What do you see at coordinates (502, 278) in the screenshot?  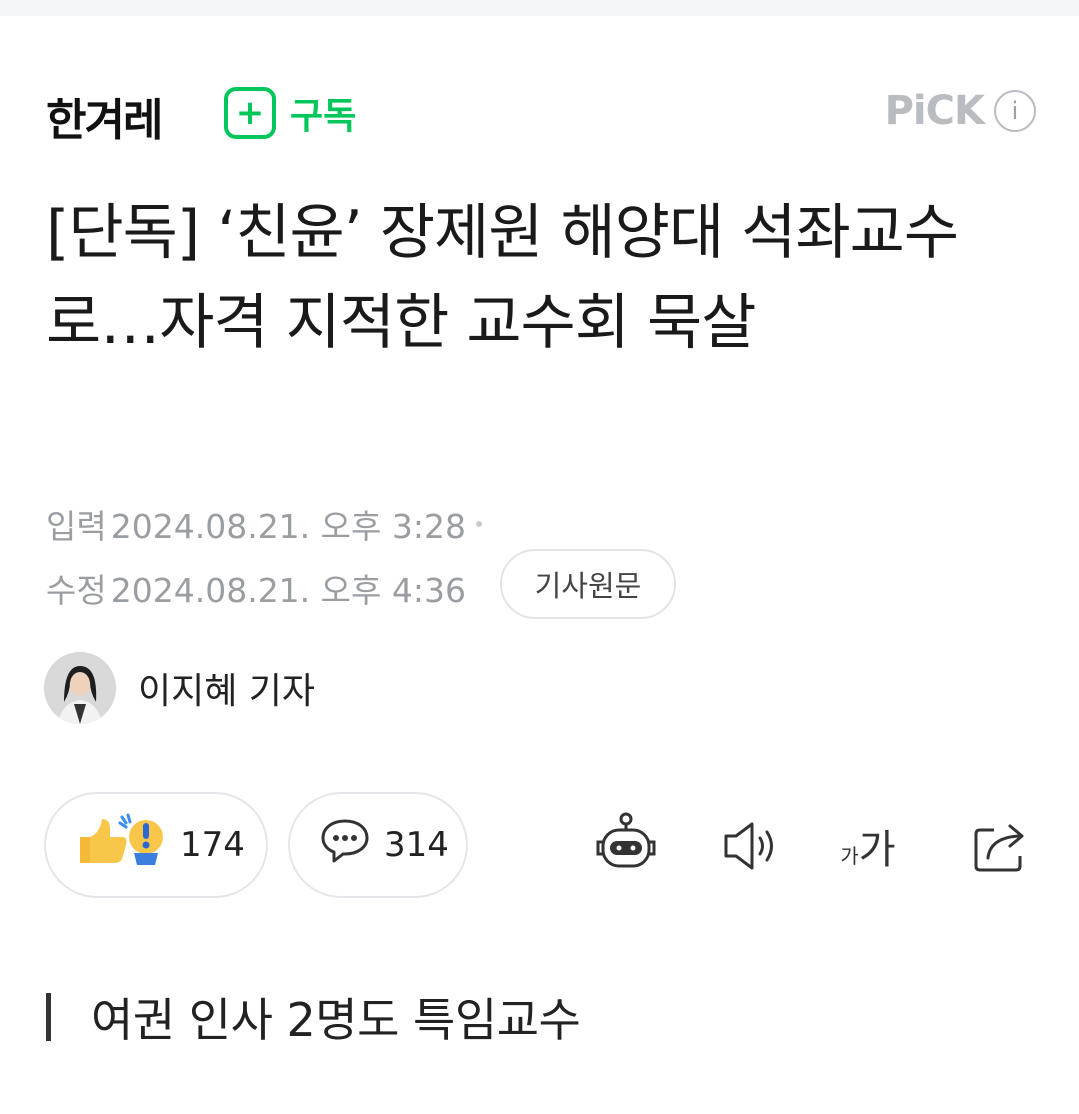 I see `article-headline: [단독] ‘친윤’ 장제원 해양대 석좌교수로…자격 지적한 교수회 묵살` at bounding box center [502, 278].